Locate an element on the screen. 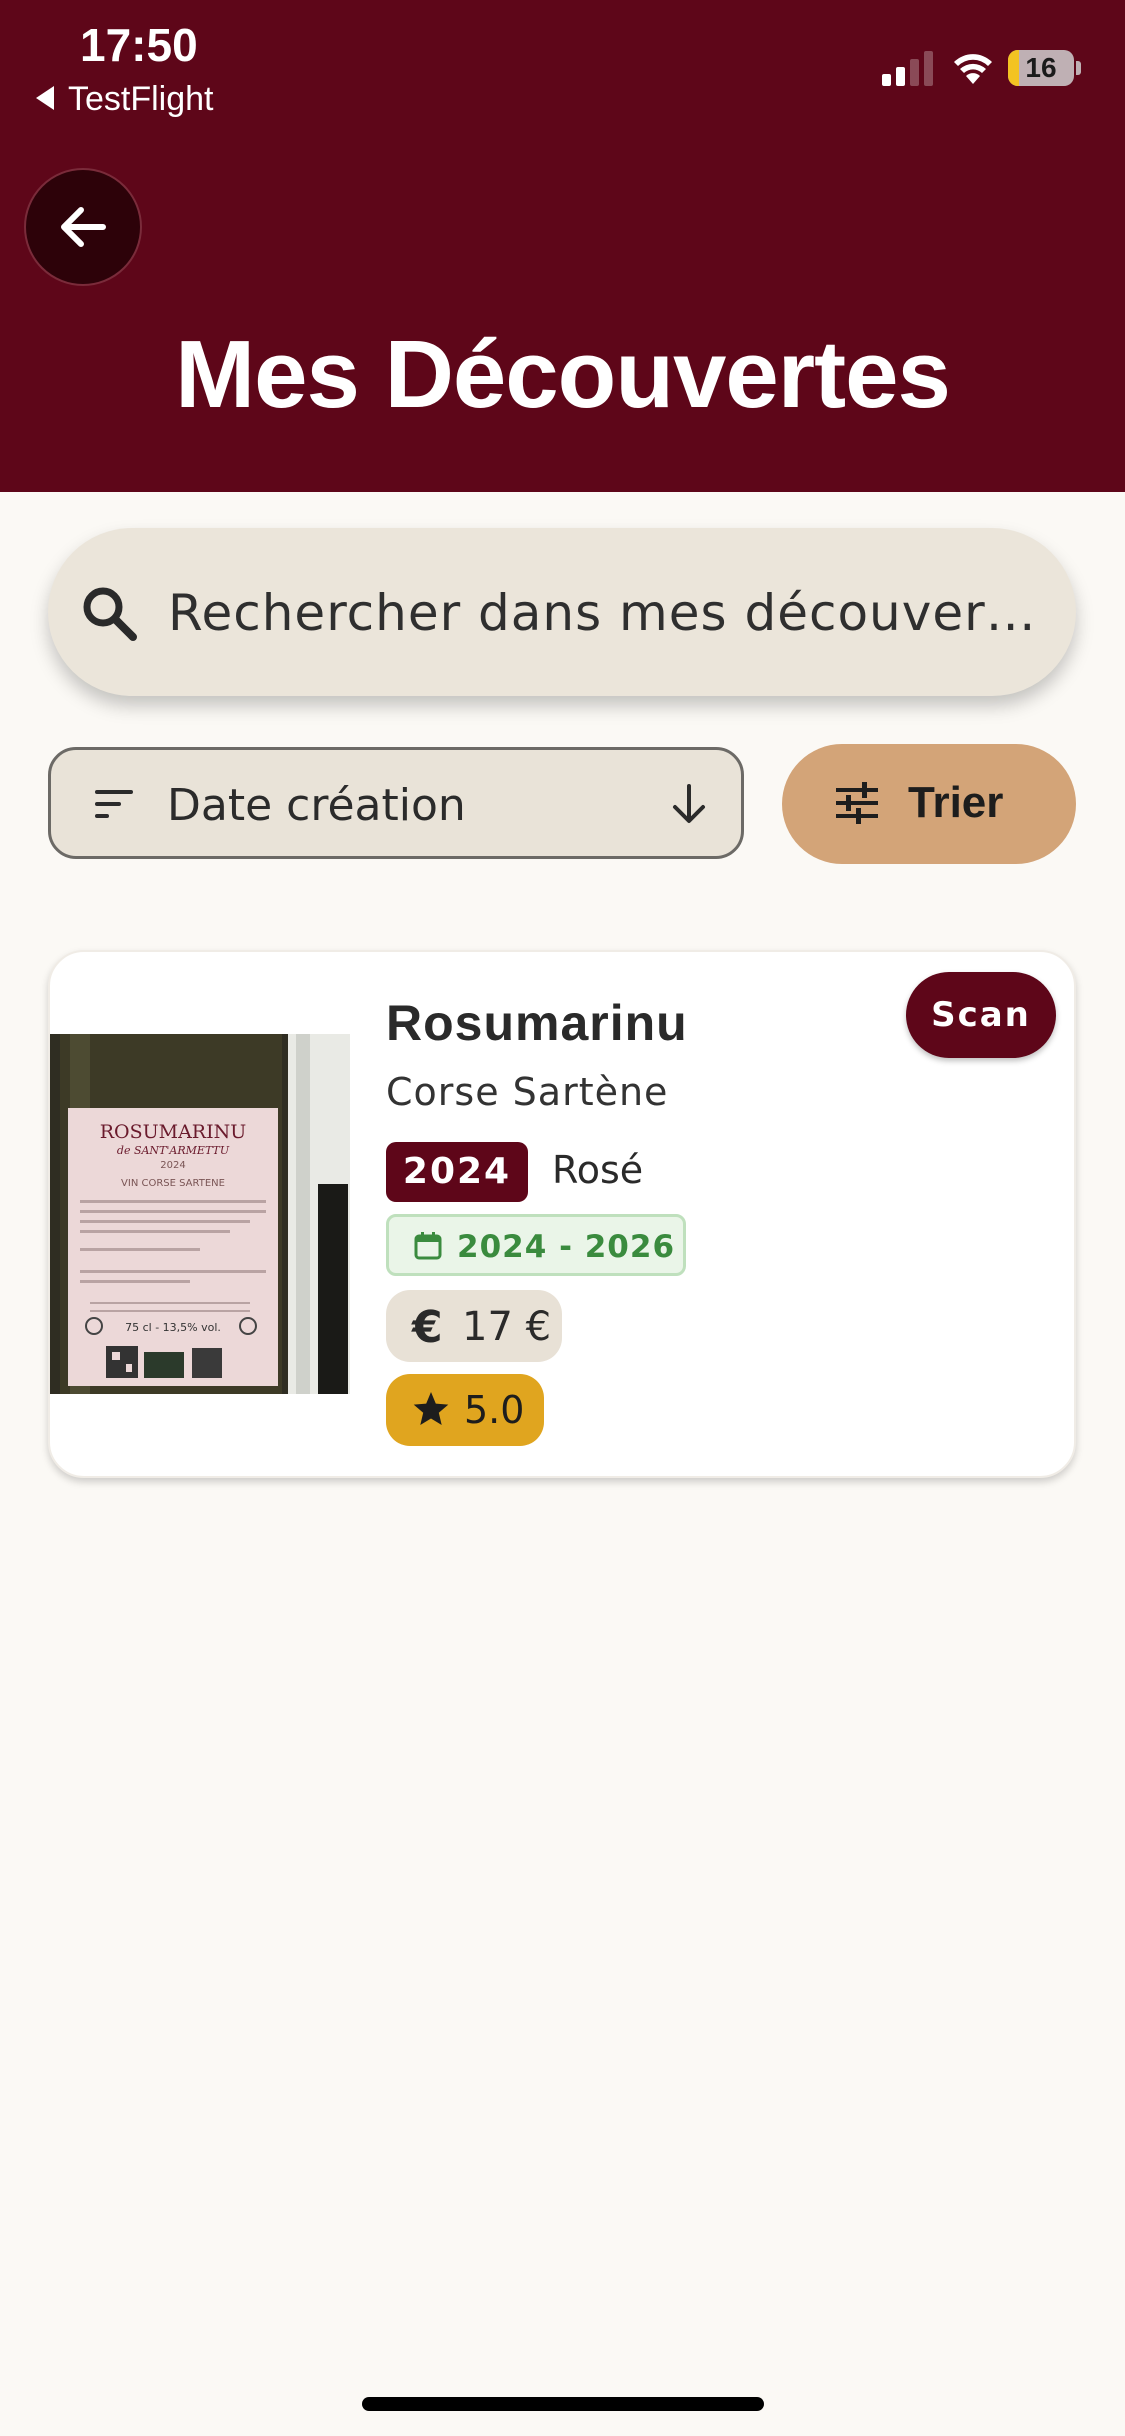 The height and width of the screenshot is (2436, 1125). calendar-icon is located at coordinates (428, 1246).